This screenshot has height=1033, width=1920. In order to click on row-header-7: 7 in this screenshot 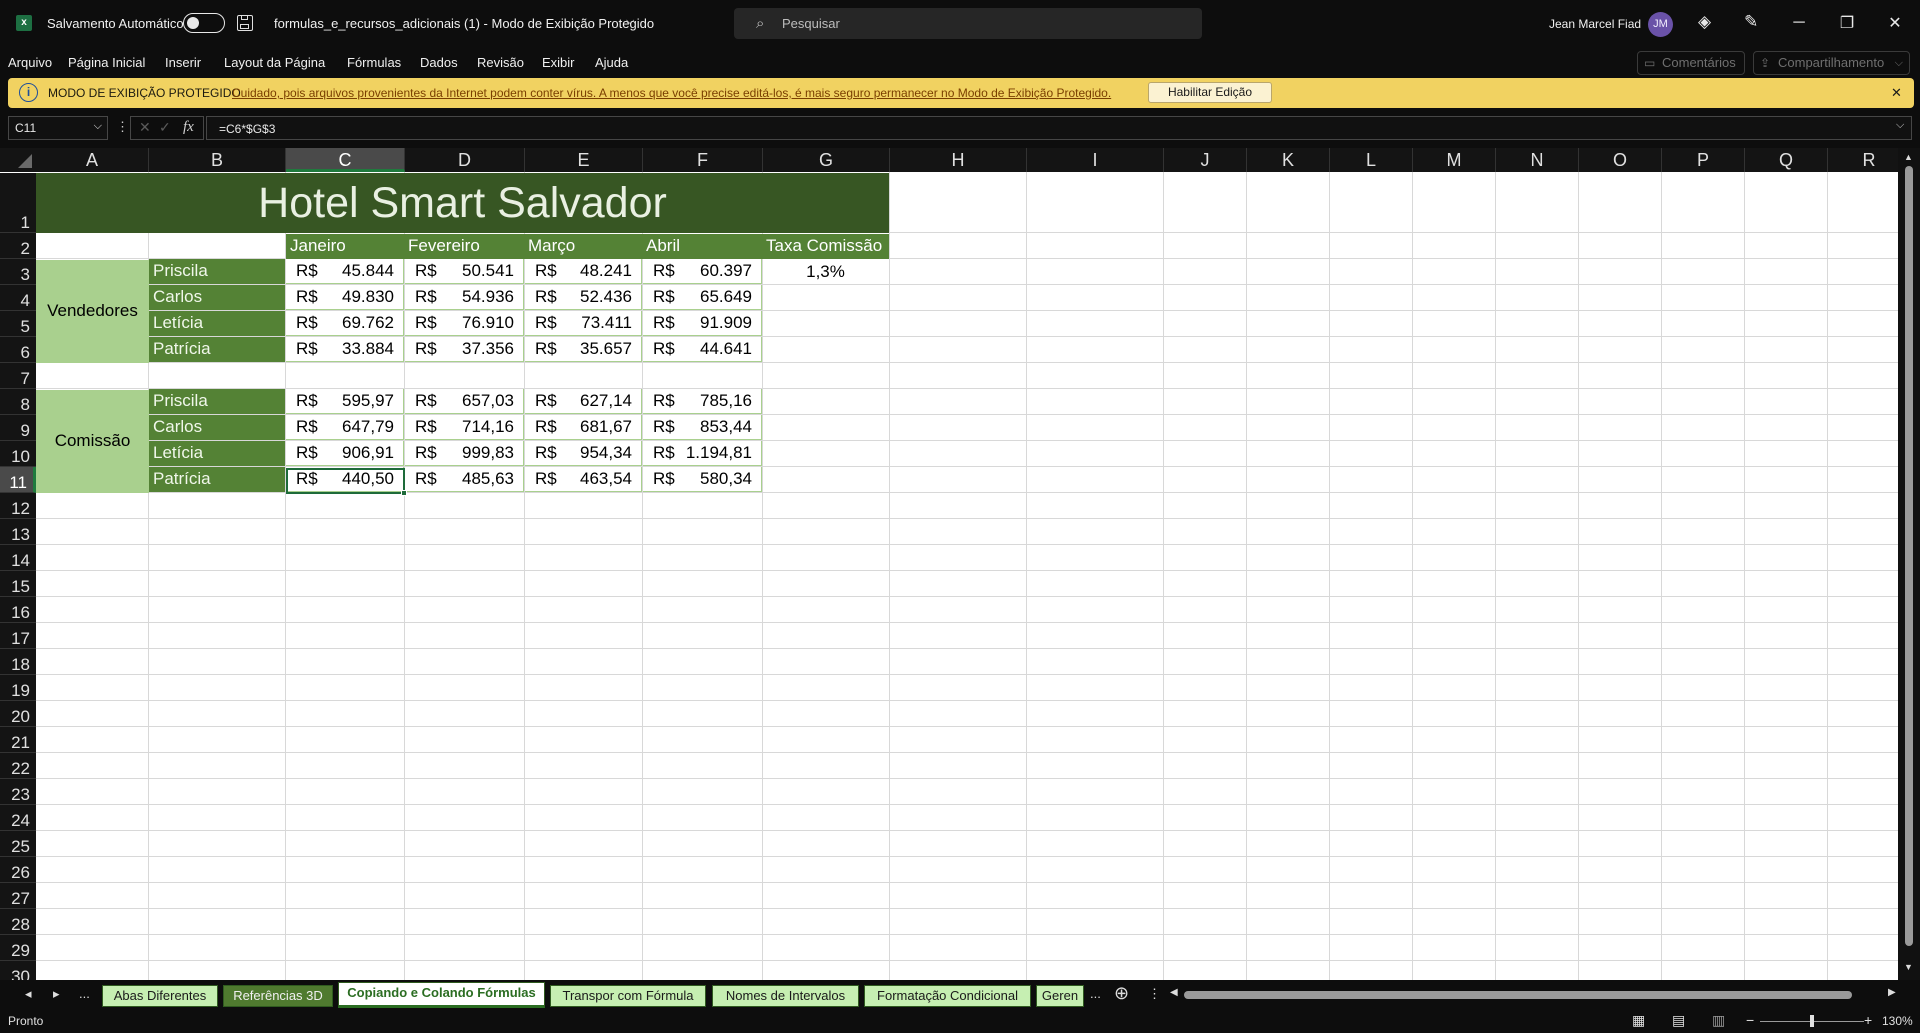, I will do `click(18, 376)`.